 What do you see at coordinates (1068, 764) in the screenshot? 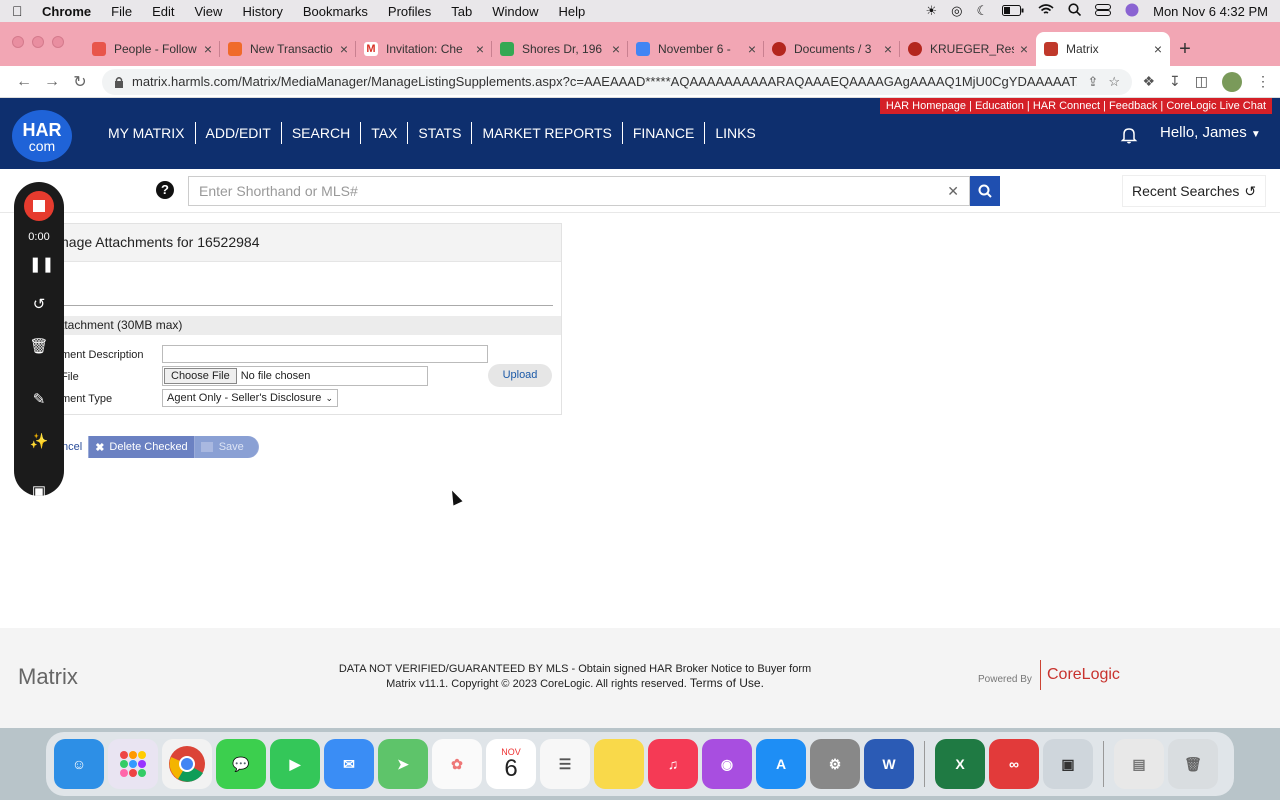
I see `preview-icon: ▣` at bounding box center [1068, 764].